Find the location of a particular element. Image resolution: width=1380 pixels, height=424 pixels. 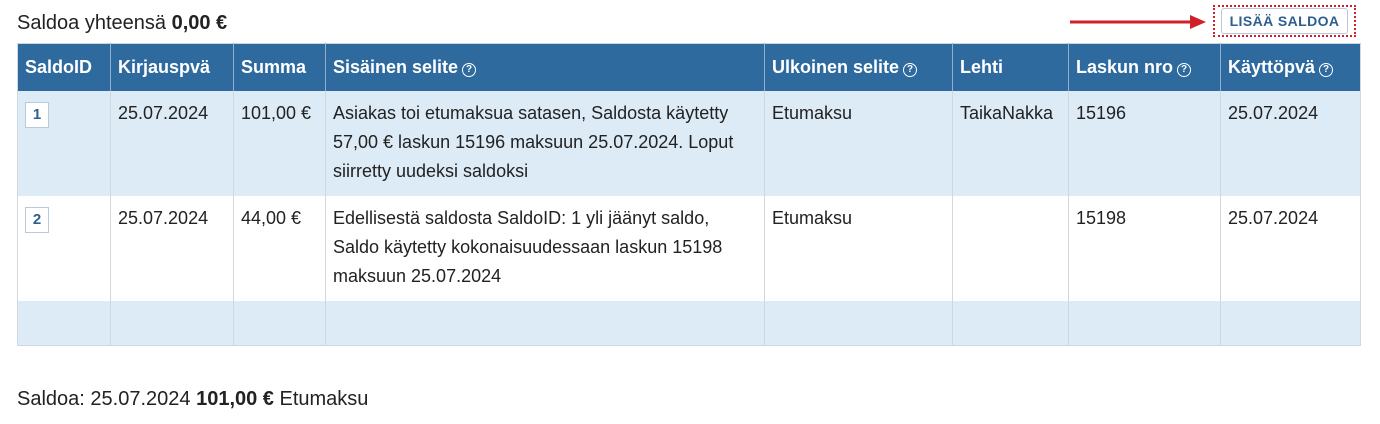

col-lehti: Lehti is located at coordinates (1010, 67).